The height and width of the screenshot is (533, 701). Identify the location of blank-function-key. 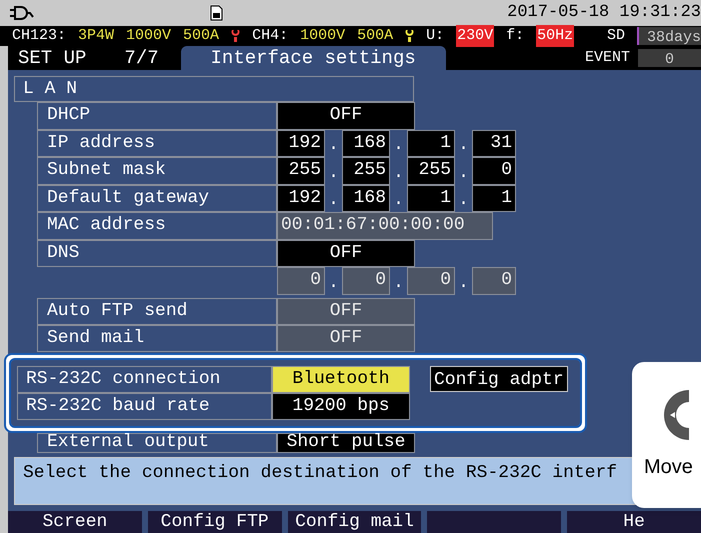
(494, 522).